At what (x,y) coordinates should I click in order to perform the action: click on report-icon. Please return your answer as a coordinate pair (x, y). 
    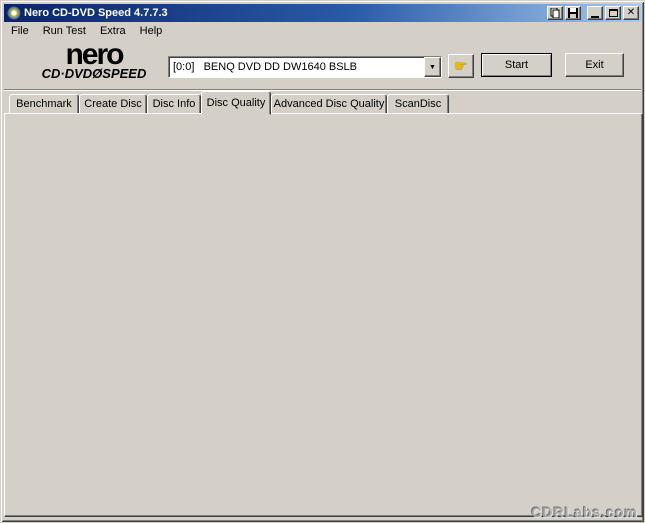
    Looking at the image, I should click on (555, 13).